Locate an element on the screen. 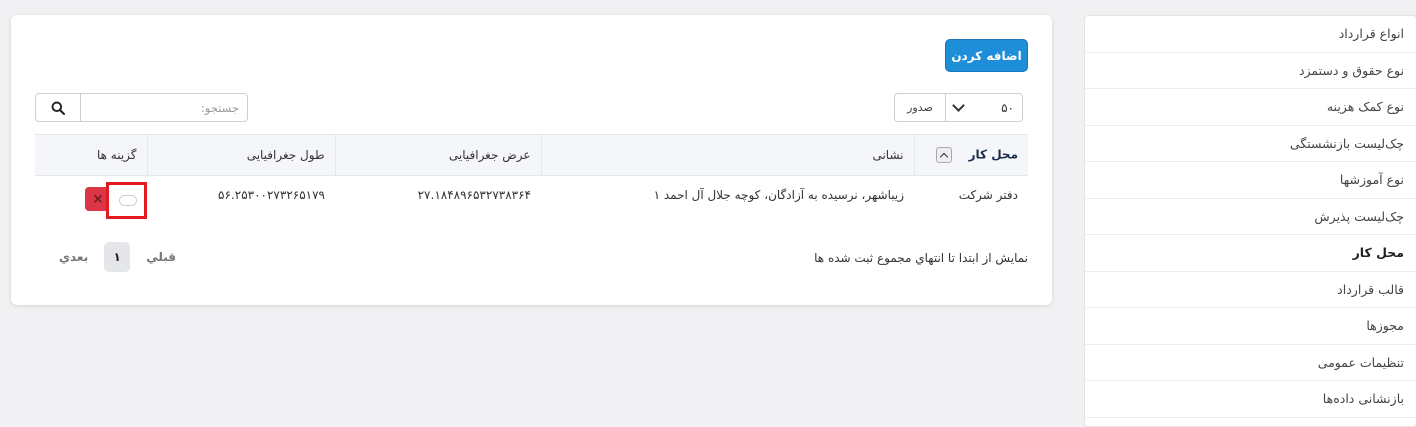 This screenshot has height=427, width=1416. search-icon is located at coordinates (58, 108).